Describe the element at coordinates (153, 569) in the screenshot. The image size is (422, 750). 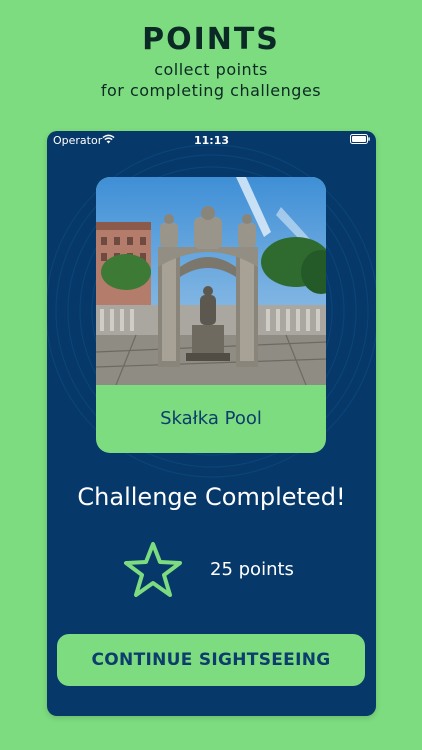
I see `star-icon` at that location.